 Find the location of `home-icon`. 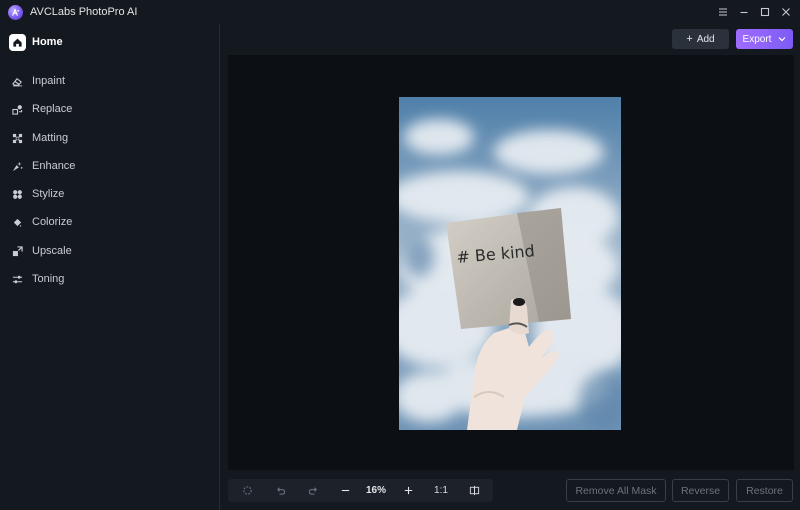

home-icon is located at coordinates (17, 42).